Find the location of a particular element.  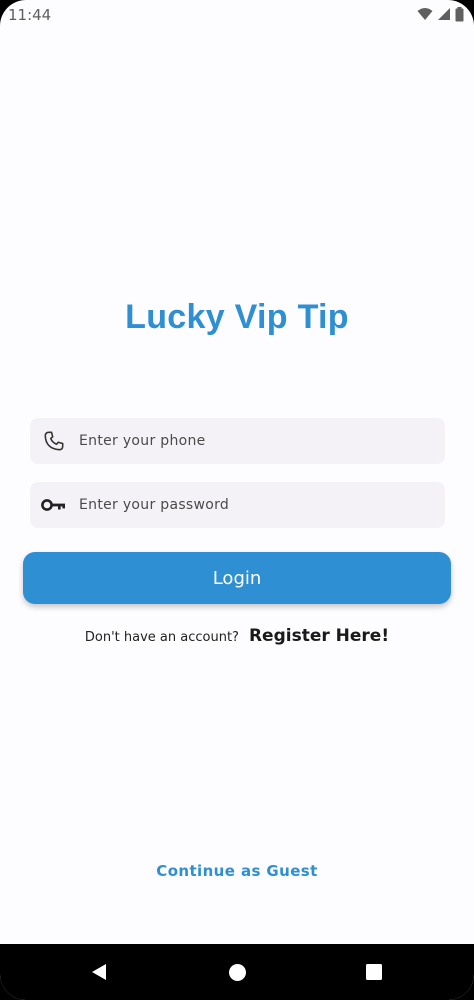

key-icon is located at coordinates (54, 505).